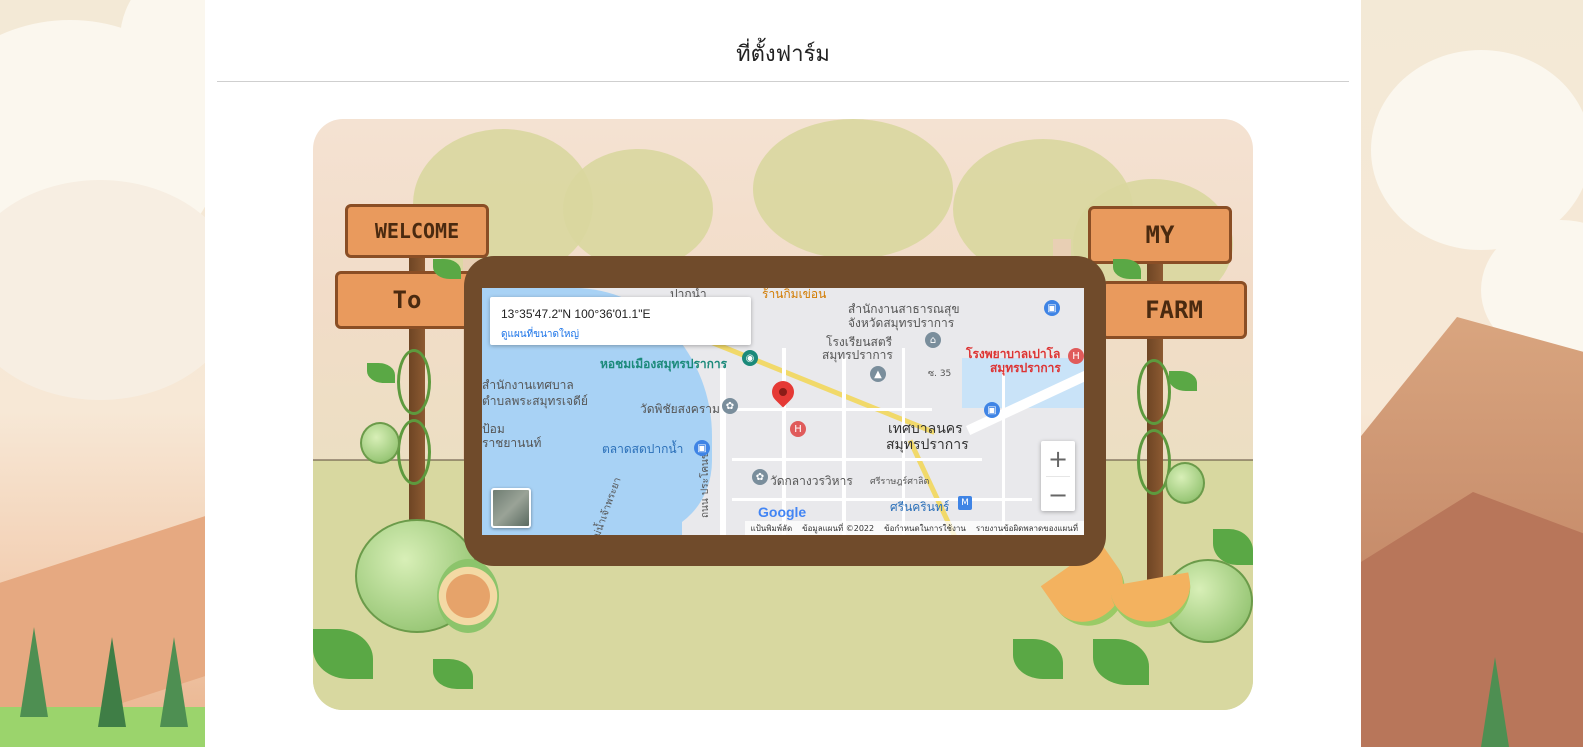 The height and width of the screenshot is (747, 1583). I want to click on zoom-controls: + −, so click(1058, 476).